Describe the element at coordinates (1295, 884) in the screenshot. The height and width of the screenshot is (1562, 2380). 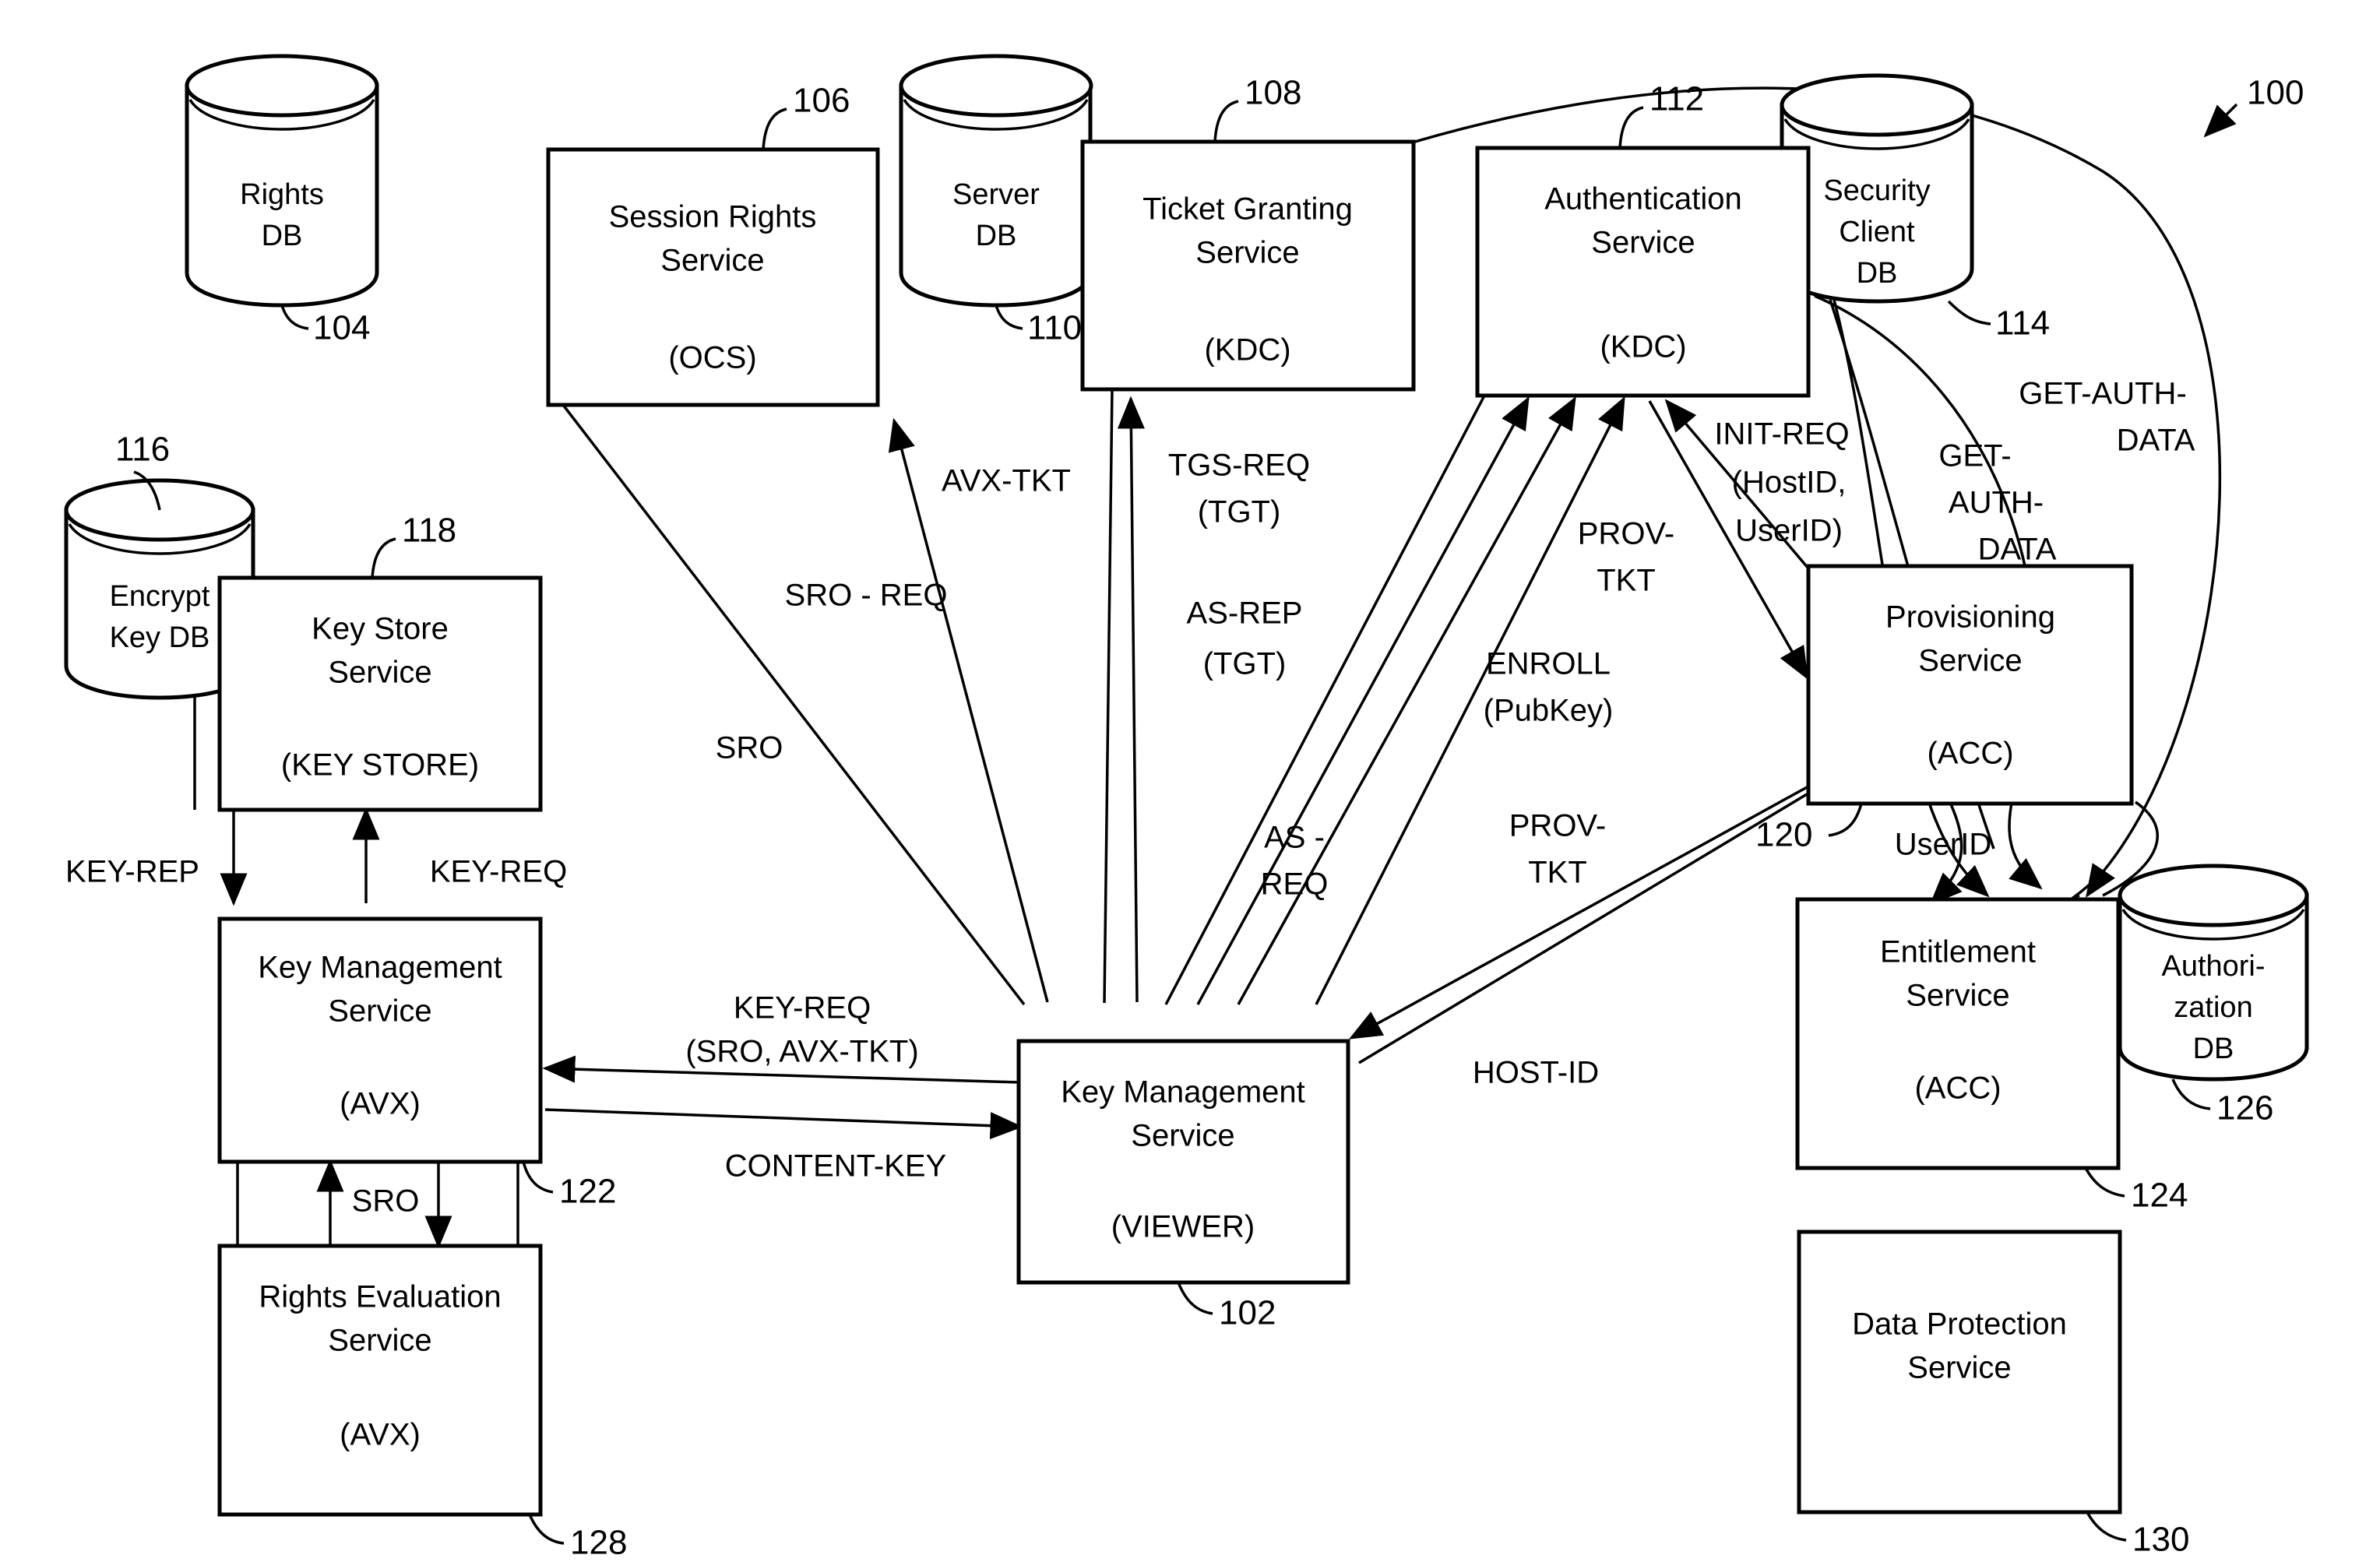
I see `flow-label-as-req-2: REQ` at that location.